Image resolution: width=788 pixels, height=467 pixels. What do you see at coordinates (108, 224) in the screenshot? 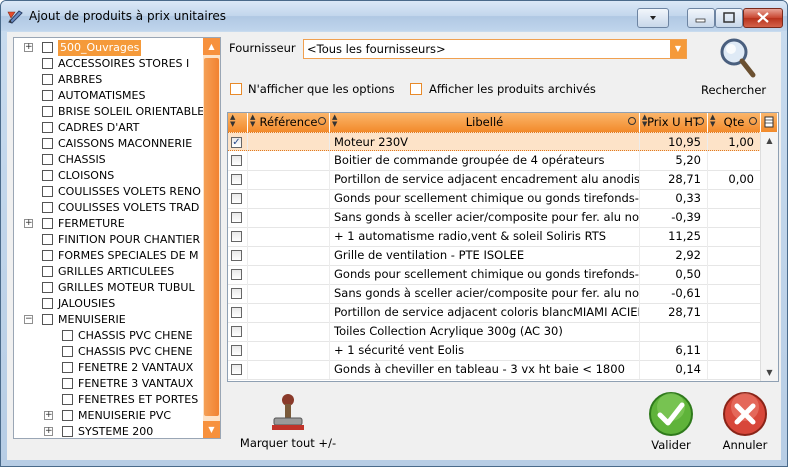
I see `tree-item: + FERMETURE` at bounding box center [108, 224].